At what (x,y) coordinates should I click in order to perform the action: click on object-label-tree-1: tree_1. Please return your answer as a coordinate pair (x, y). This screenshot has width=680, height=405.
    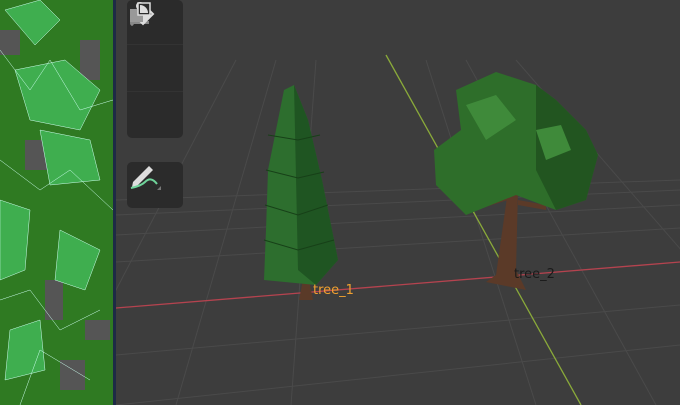
    Looking at the image, I should click on (333, 290).